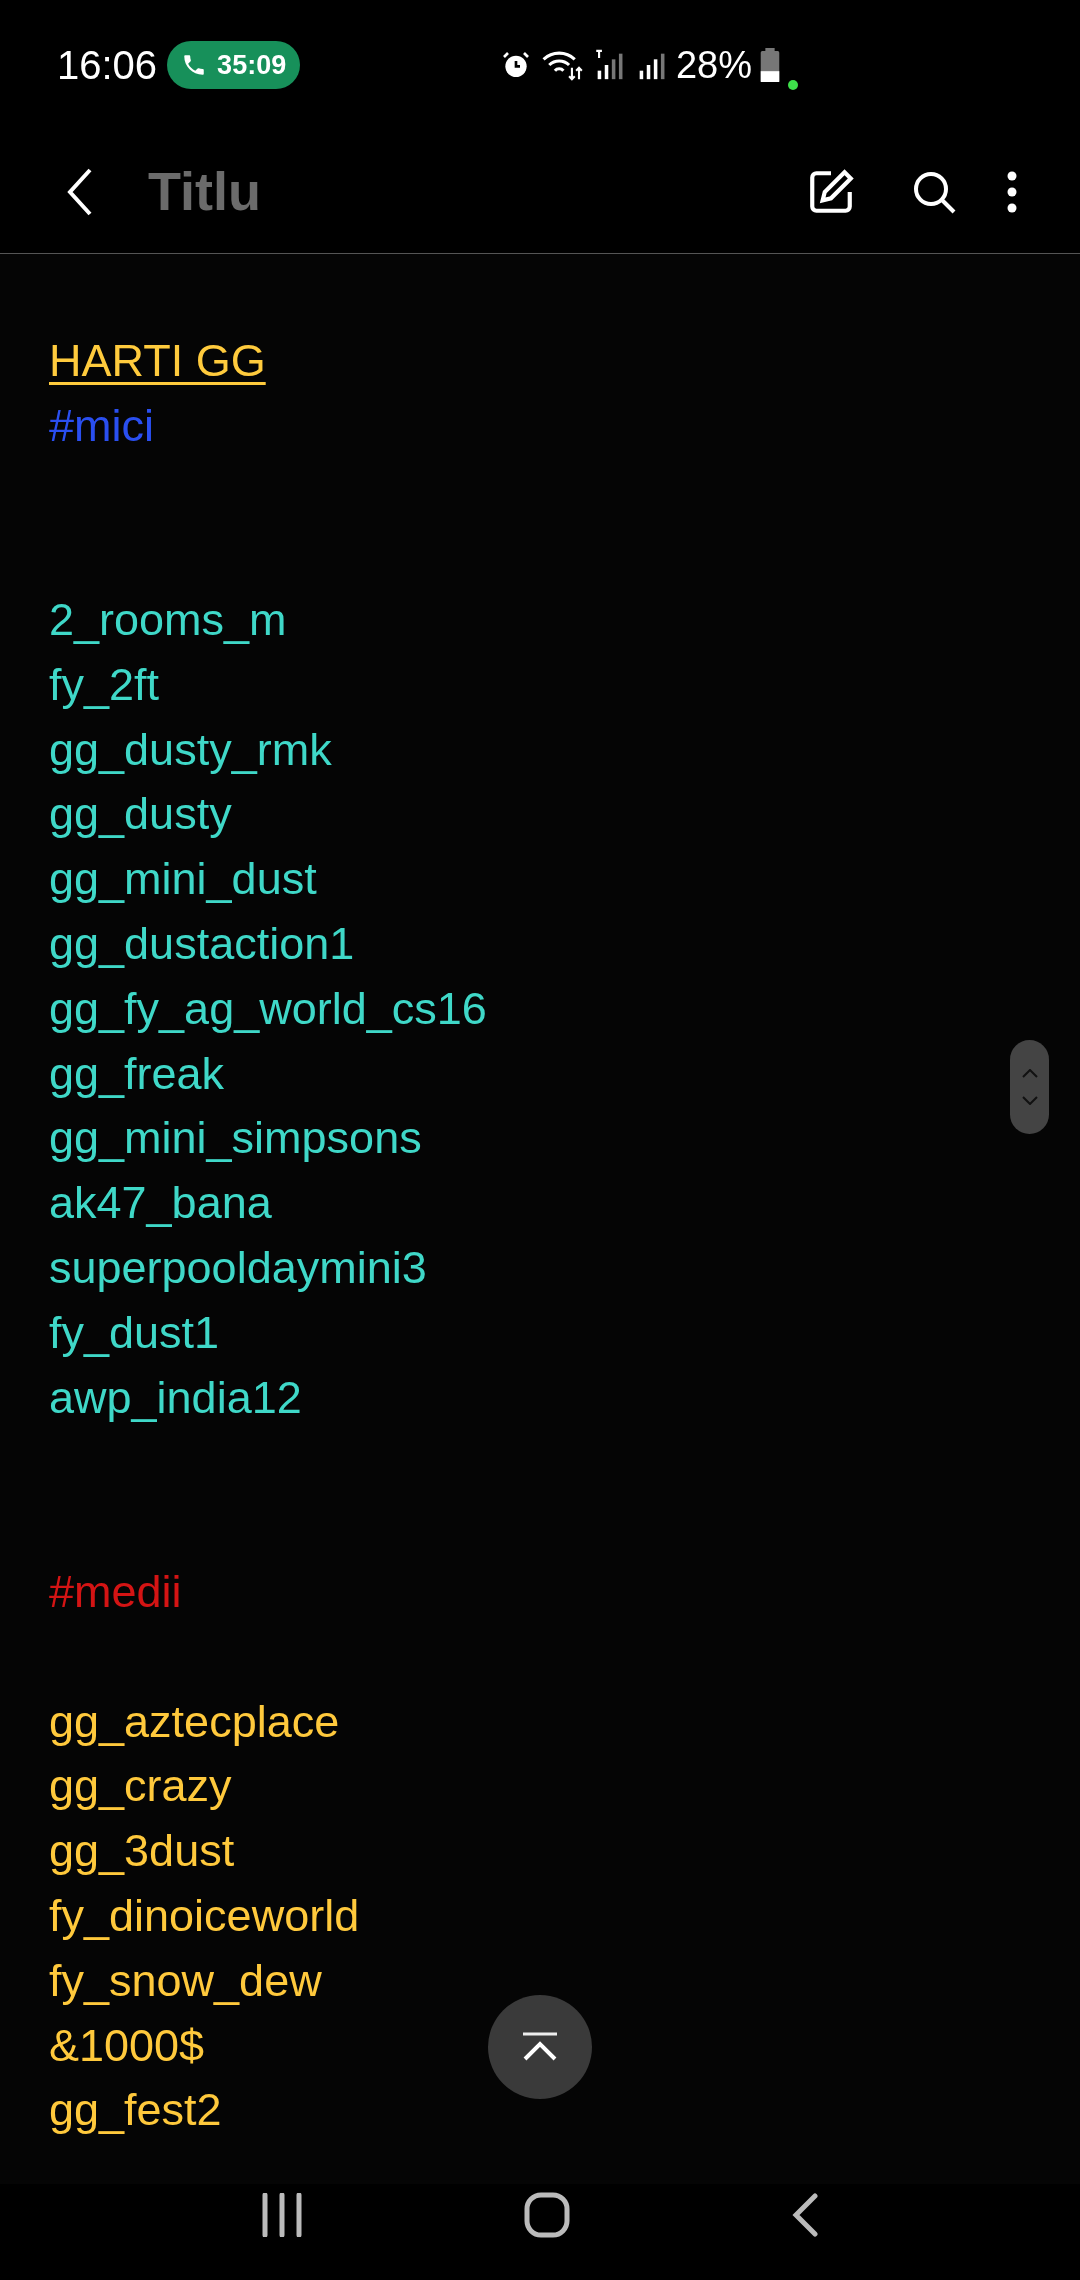 The image size is (1080, 2280). What do you see at coordinates (204, 191) in the screenshot?
I see `note-title: Titlu` at bounding box center [204, 191].